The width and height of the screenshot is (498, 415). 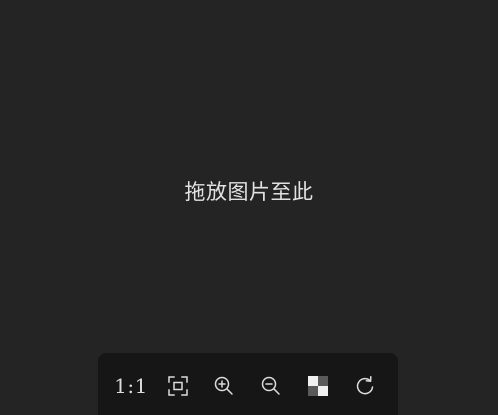 I want to click on zoom-in-button, so click(x=224, y=386).